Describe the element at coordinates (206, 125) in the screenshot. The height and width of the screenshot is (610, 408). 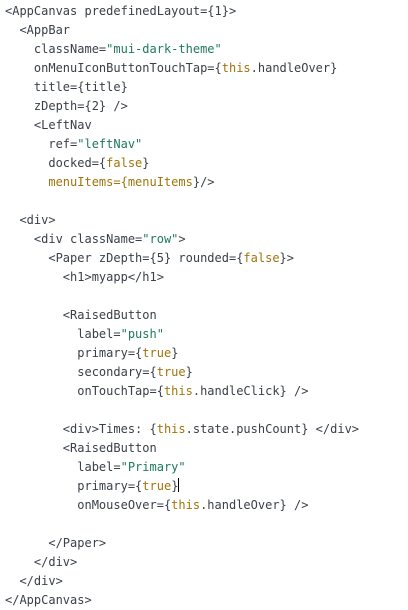
I see `code-line: <LeftNav` at that location.